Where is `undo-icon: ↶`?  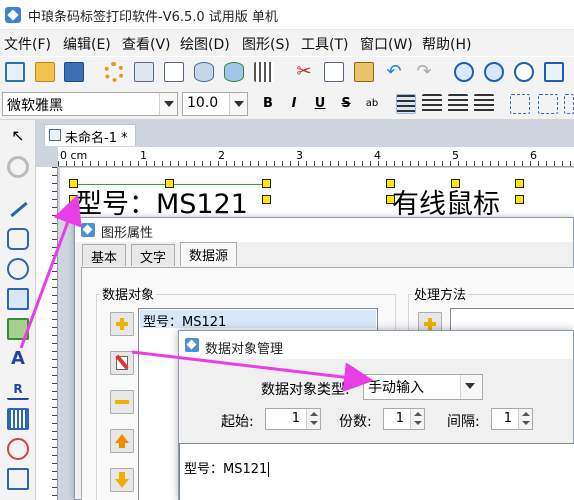 undo-icon: ↶ is located at coordinates (394, 72).